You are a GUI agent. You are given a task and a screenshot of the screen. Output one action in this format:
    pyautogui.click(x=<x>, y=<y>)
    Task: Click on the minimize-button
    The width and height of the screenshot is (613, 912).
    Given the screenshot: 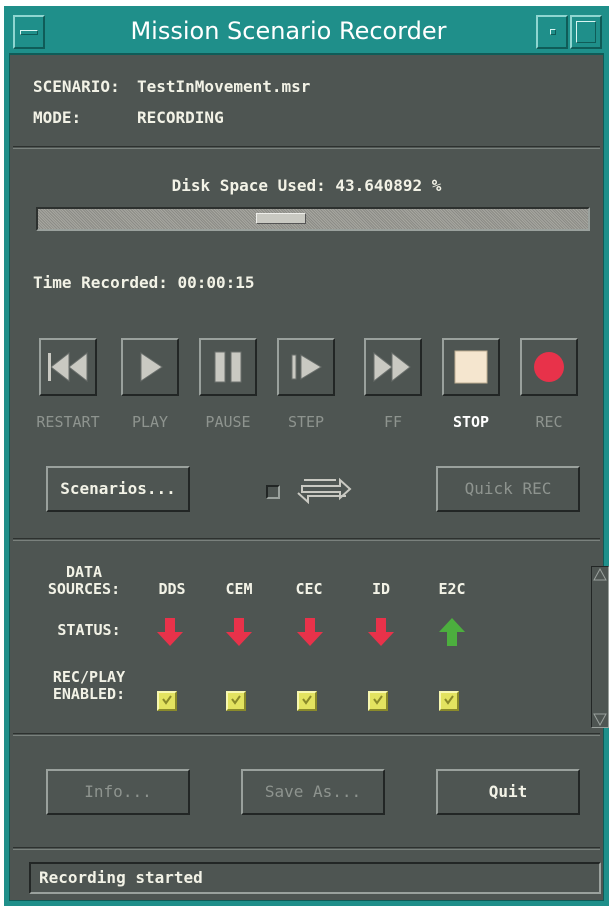 What is the action you would take?
    pyautogui.click(x=552, y=32)
    